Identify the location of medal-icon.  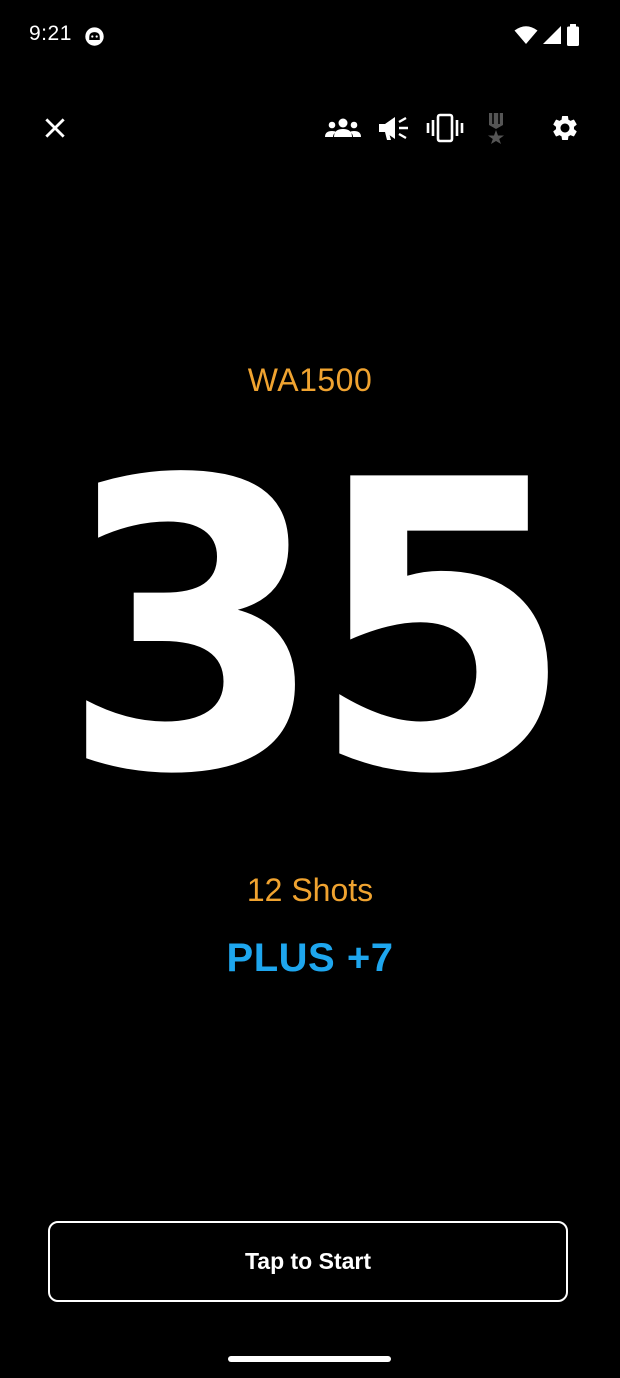
(496, 128).